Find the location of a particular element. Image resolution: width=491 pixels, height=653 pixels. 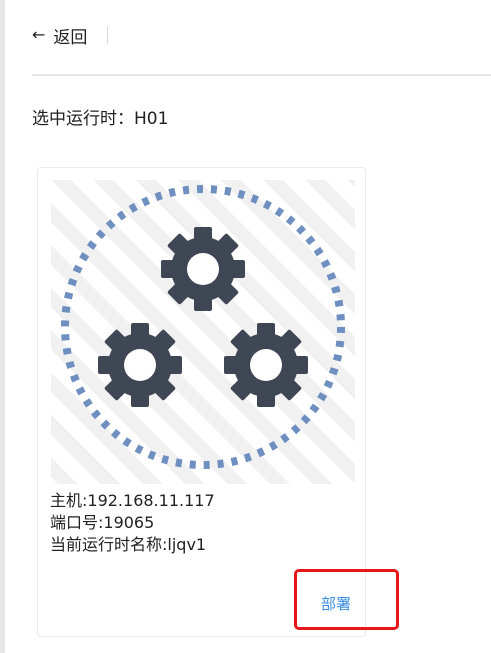

page-header: ← 返回 is located at coordinates (70, 35).